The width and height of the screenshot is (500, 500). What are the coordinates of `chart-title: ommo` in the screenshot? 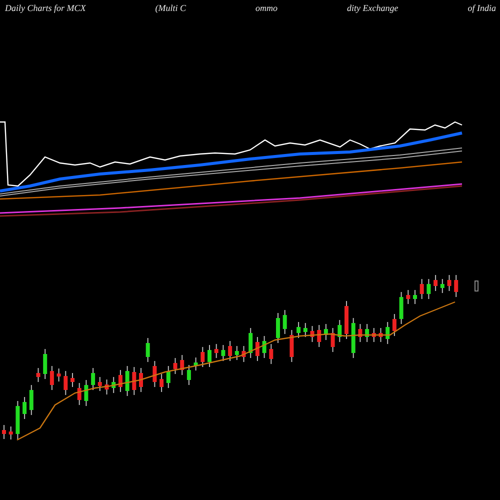 It's located at (267, 9).